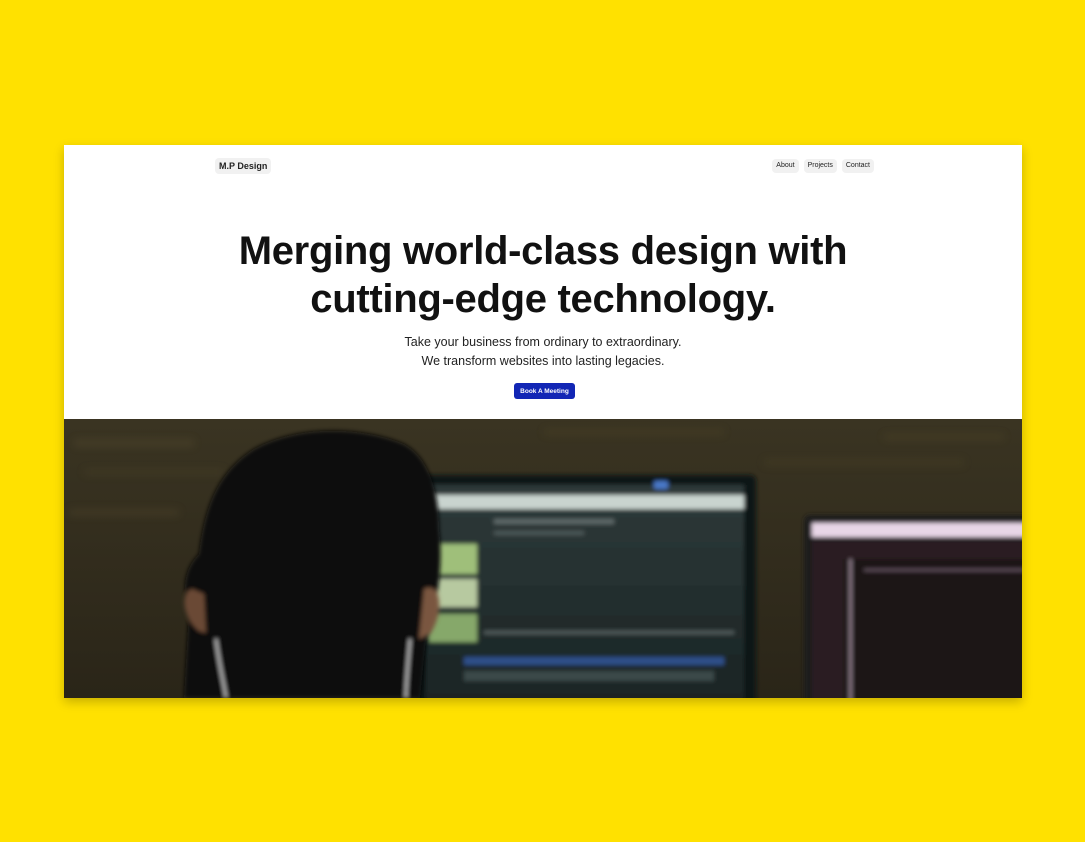 This screenshot has width=1085, height=842. What do you see at coordinates (785, 166) in the screenshot?
I see `nav-link-about: About` at bounding box center [785, 166].